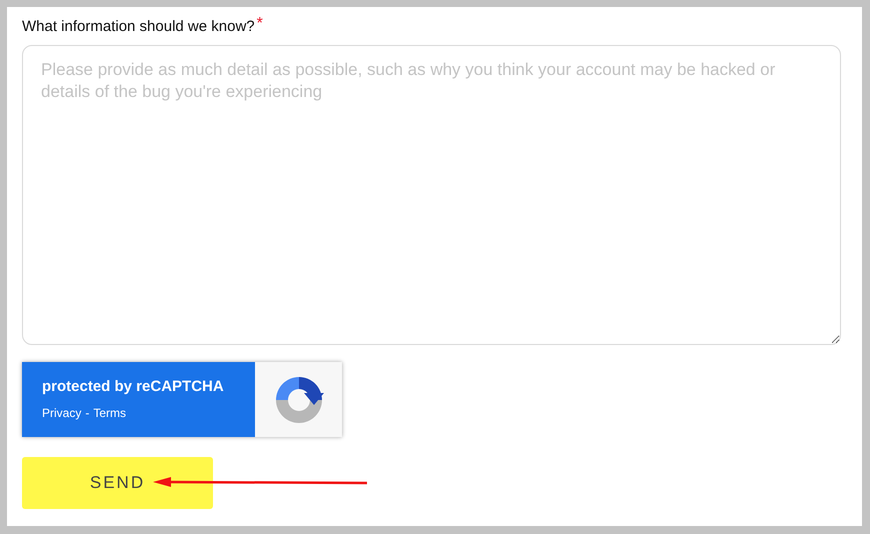 Image resolution: width=870 pixels, height=534 pixels. I want to click on privacy-link: Privacy, so click(62, 413).